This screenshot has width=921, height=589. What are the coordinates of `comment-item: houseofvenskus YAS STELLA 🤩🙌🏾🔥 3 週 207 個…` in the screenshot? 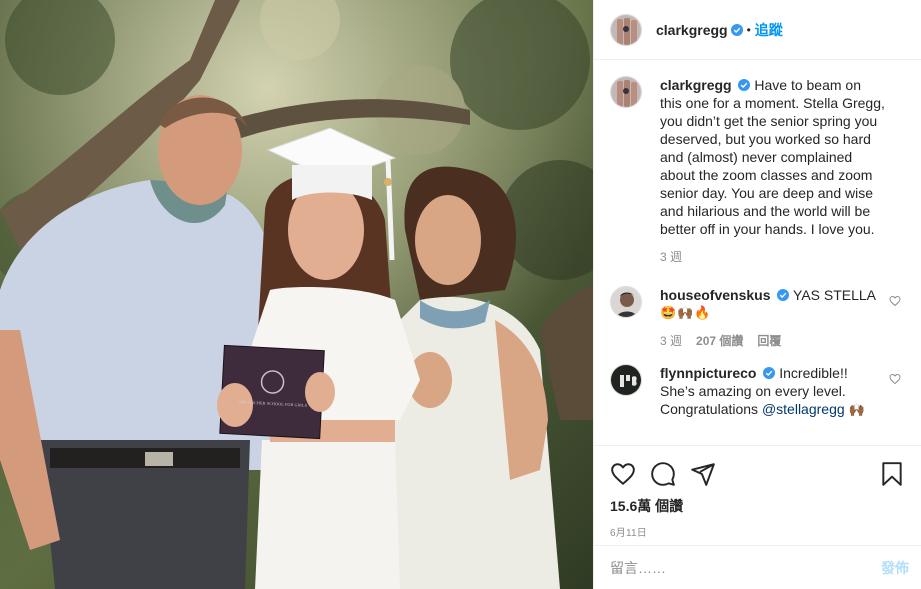 It's located at (757, 318).